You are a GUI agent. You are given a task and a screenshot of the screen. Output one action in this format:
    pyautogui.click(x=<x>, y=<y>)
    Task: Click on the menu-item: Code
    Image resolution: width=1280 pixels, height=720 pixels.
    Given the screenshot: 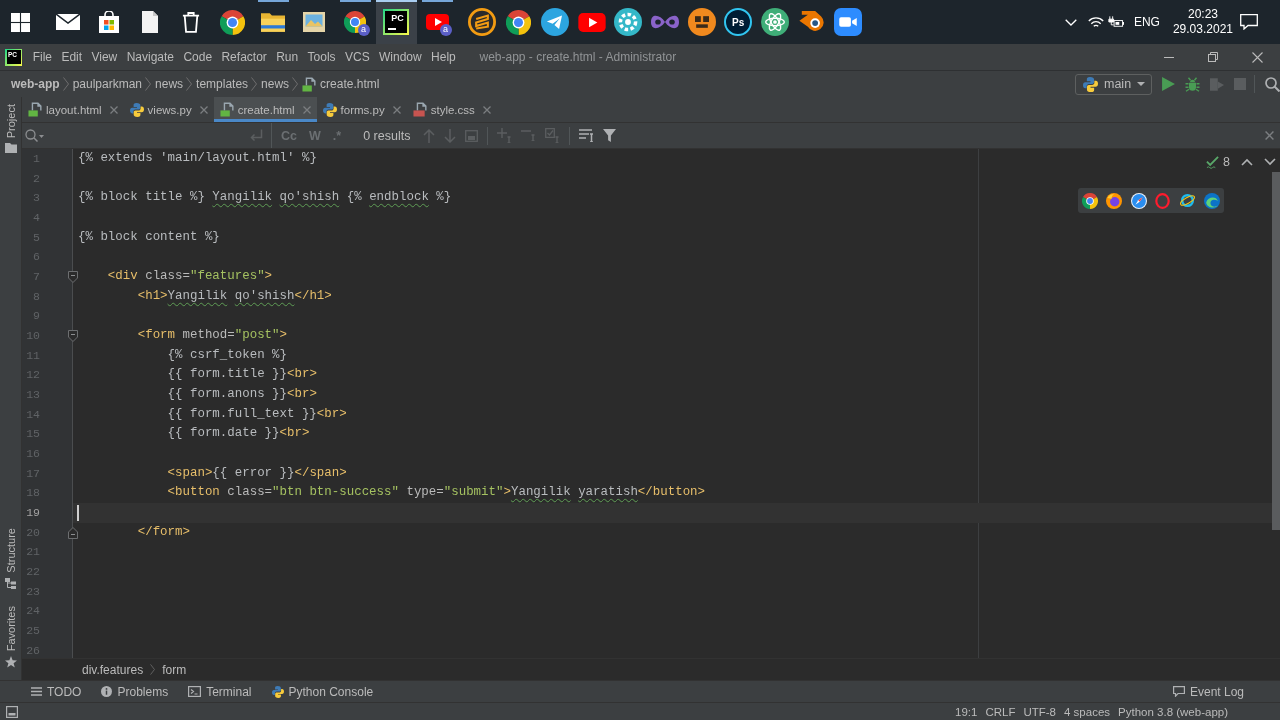 What is the action you would take?
    pyautogui.click(x=197, y=57)
    